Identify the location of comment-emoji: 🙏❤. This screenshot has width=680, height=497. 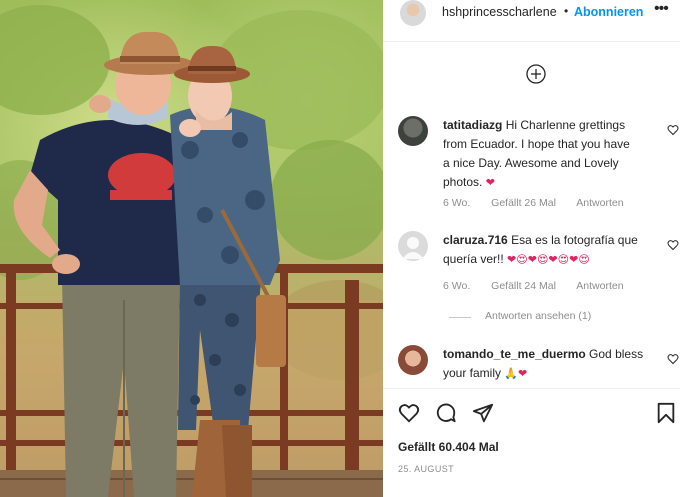
(516, 373).